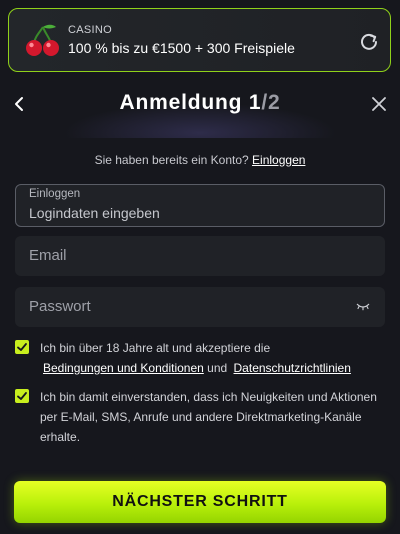  What do you see at coordinates (255, 102) in the screenshot?
I see `title-step: 1` at bounding box center [255, 102].